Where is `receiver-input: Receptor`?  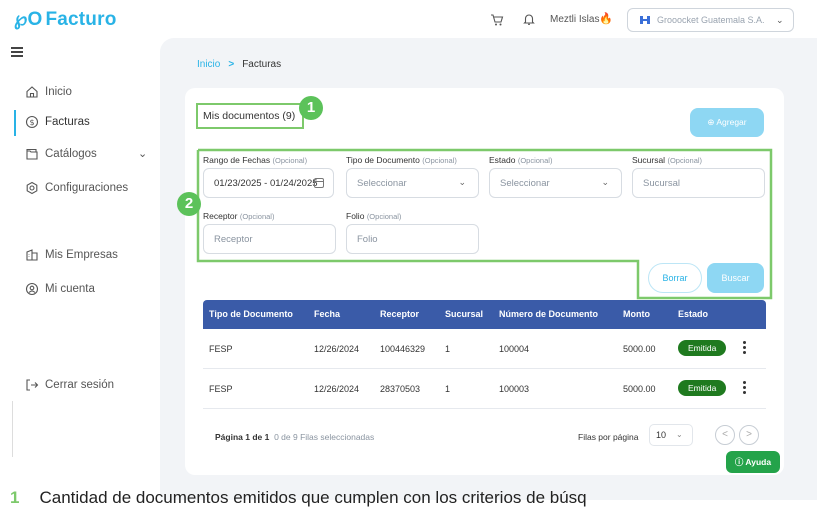 receiver-input: Receptor is located at coordinates (269, 239).